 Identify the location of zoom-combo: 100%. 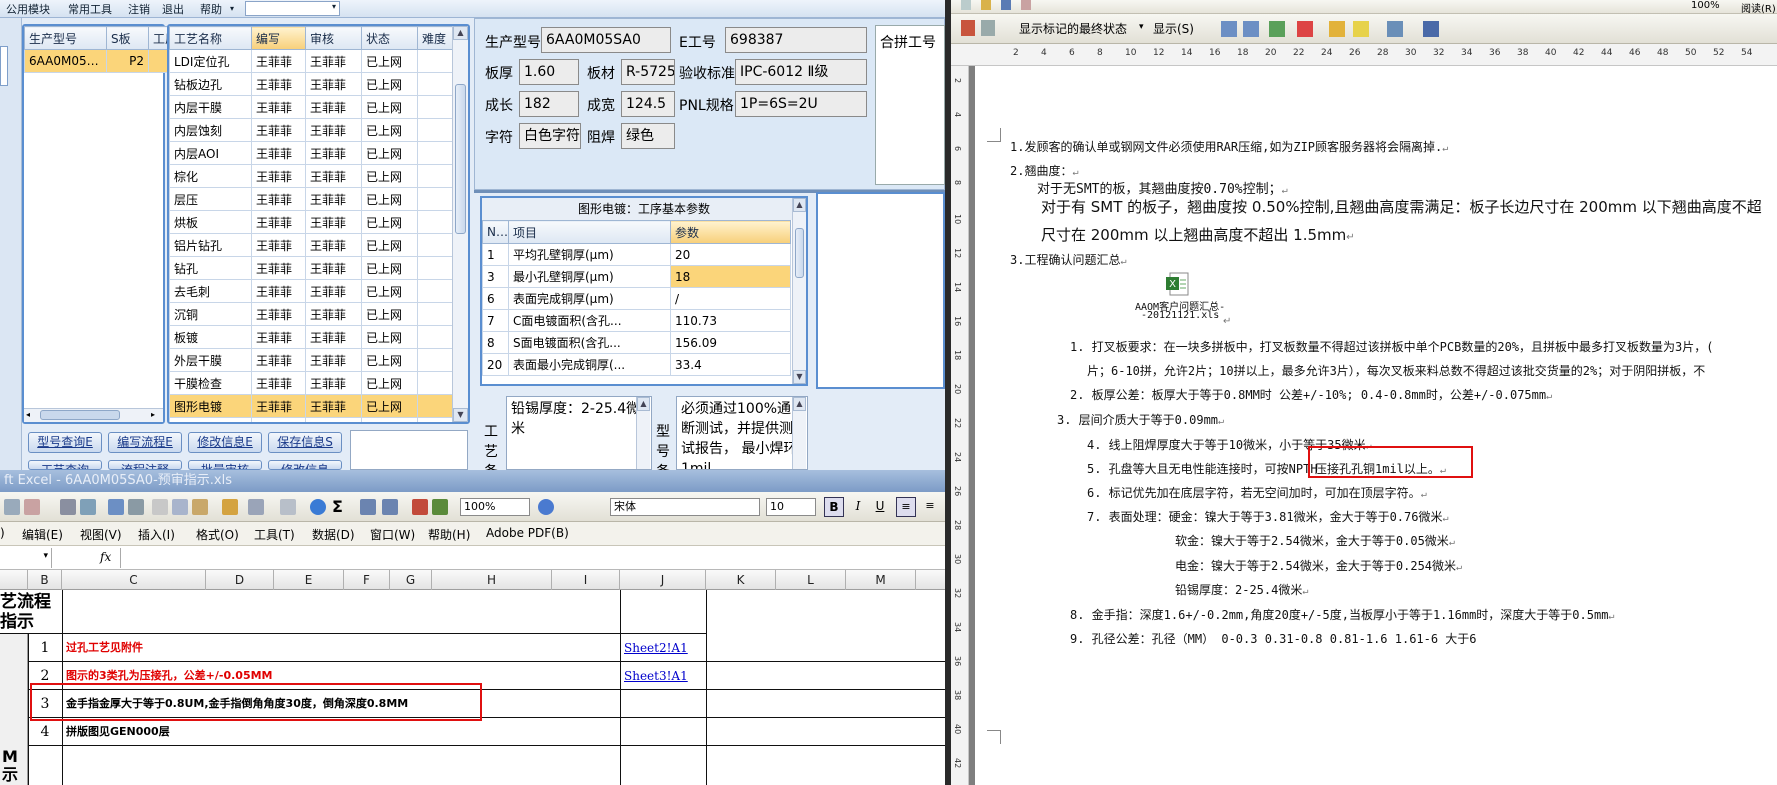
(495, 507).